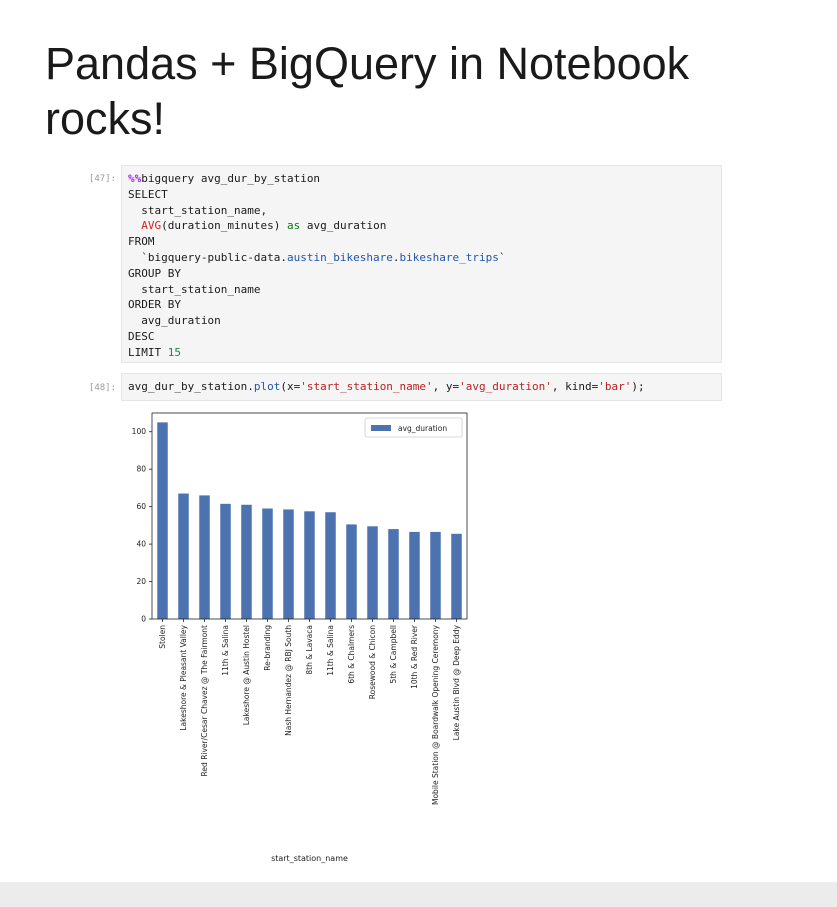 The width and height of the screenshot is (837, 907). I want to click on x-tick-label: Nash Hernandez @ RBJ South, so click(288, 680).